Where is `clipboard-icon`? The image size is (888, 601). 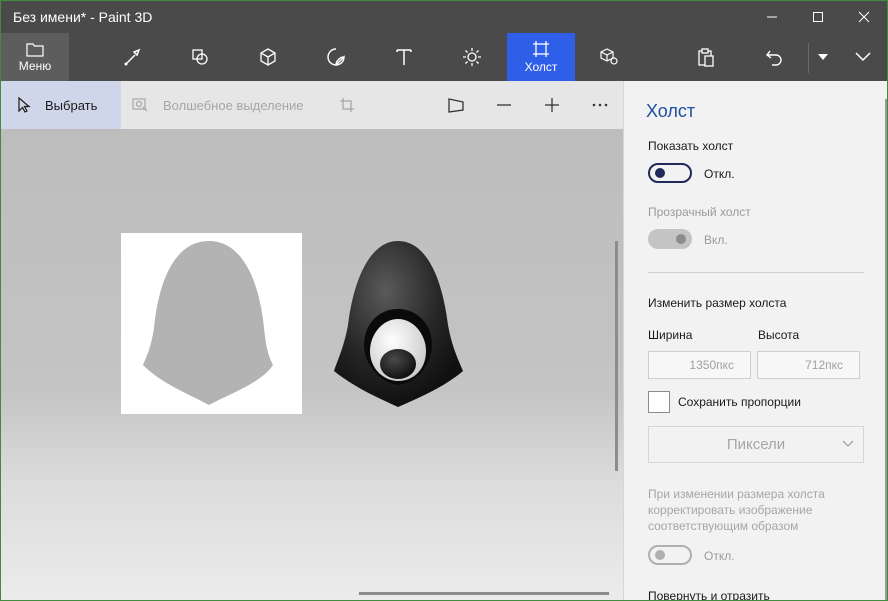
clipboard-icon is located at coordinates (706, 57).